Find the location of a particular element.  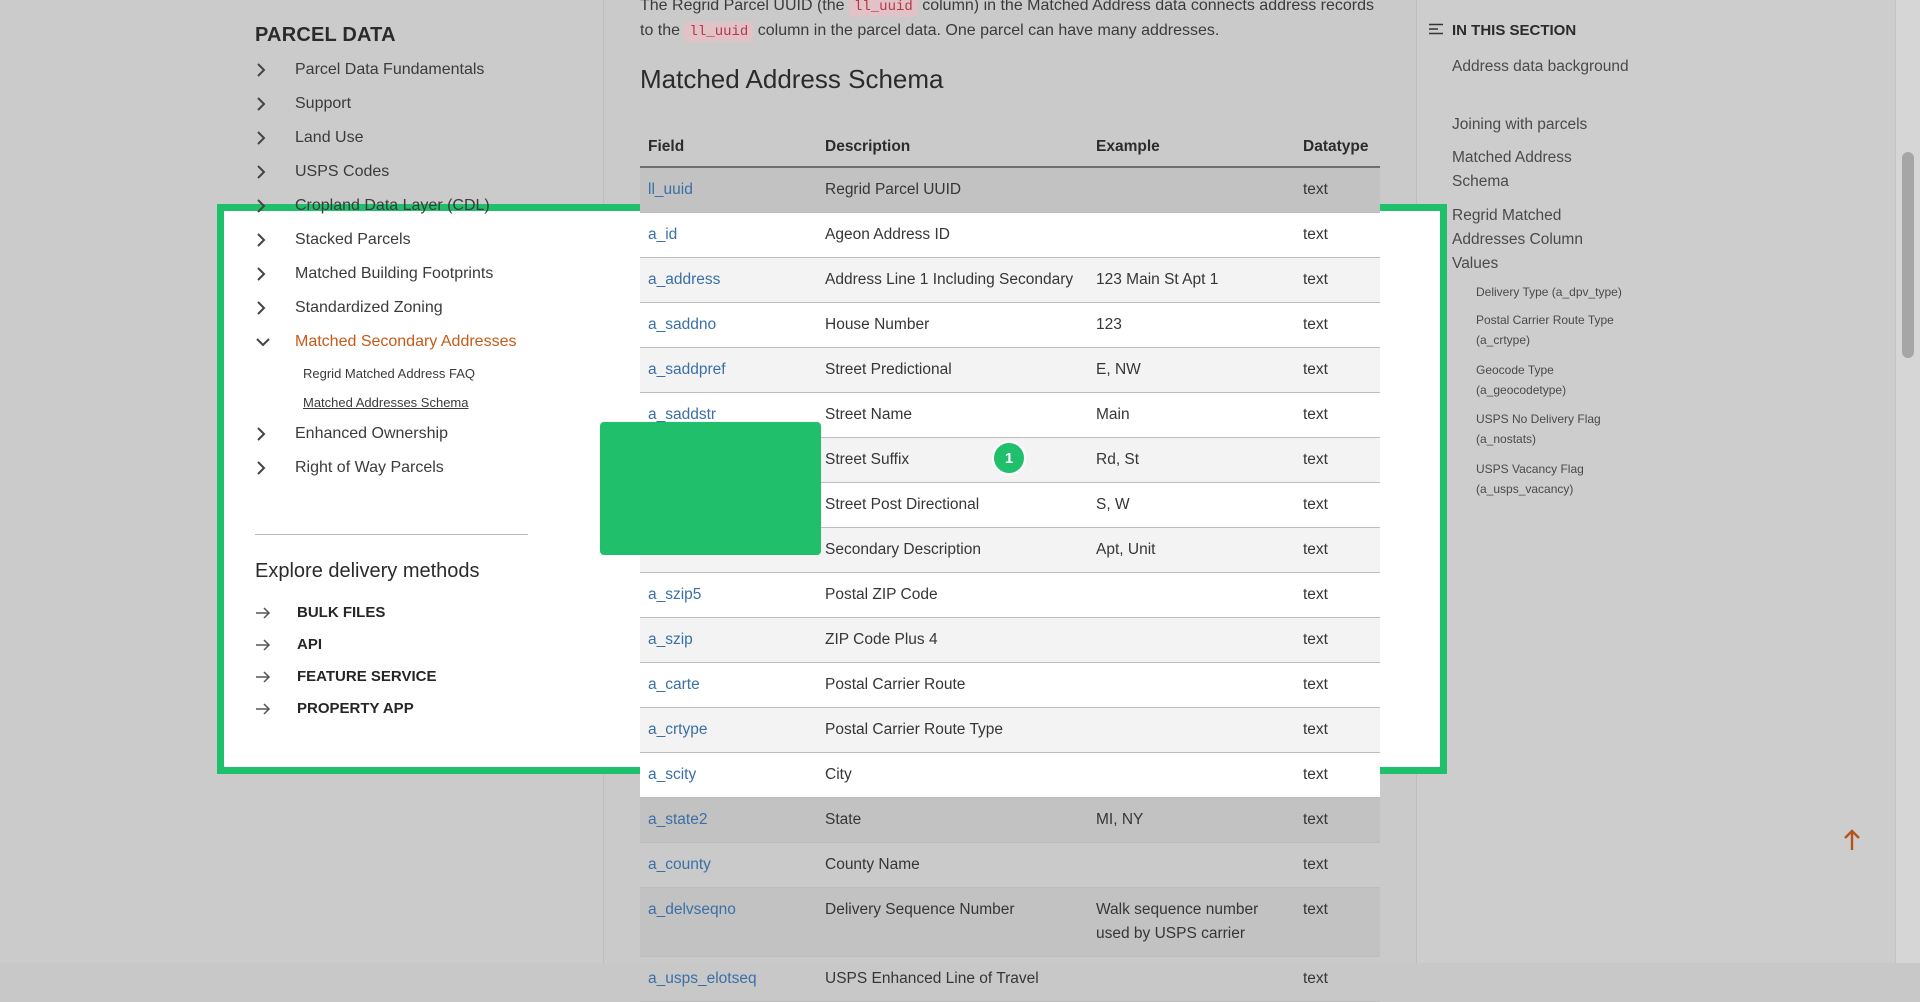

field-cell: a_szip is located at coordinates (728, 640).